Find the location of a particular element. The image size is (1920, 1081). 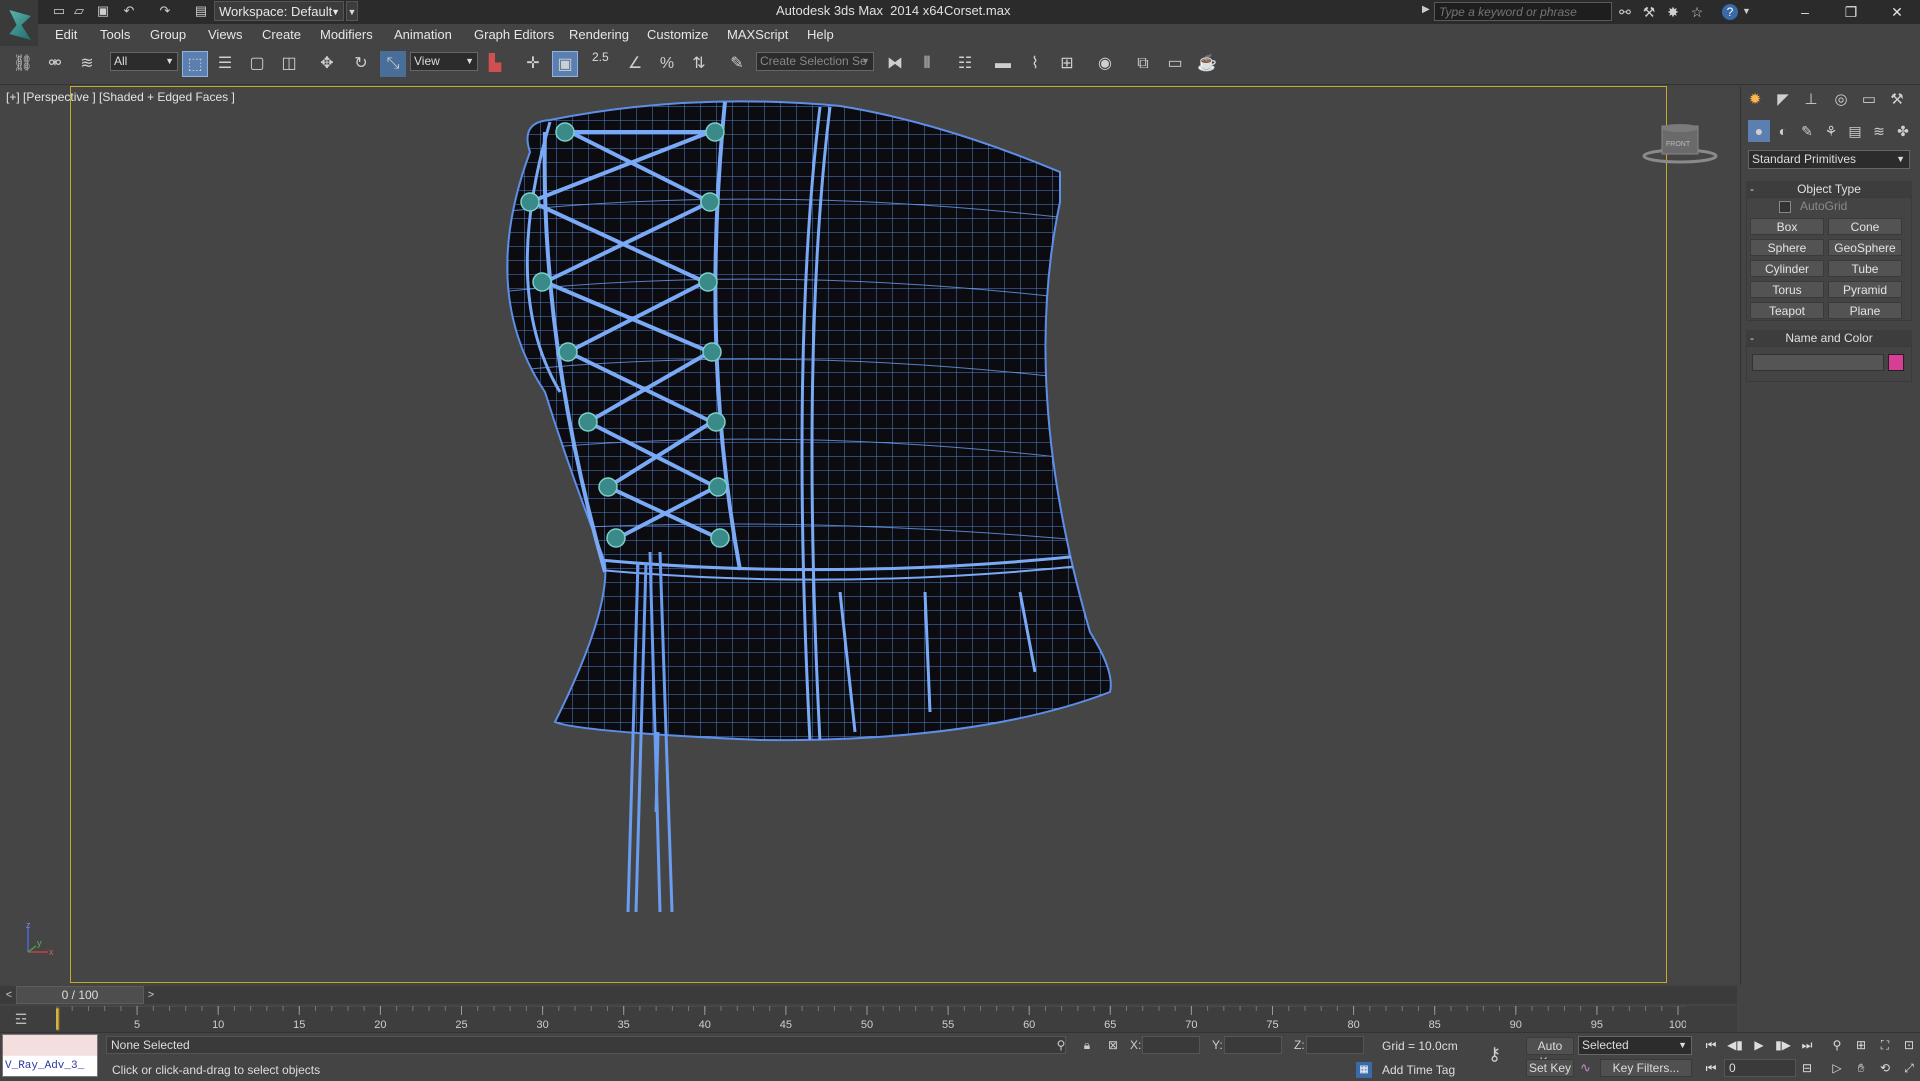

pivot-center-icon: ▙ is located at coordinates (495, 64).